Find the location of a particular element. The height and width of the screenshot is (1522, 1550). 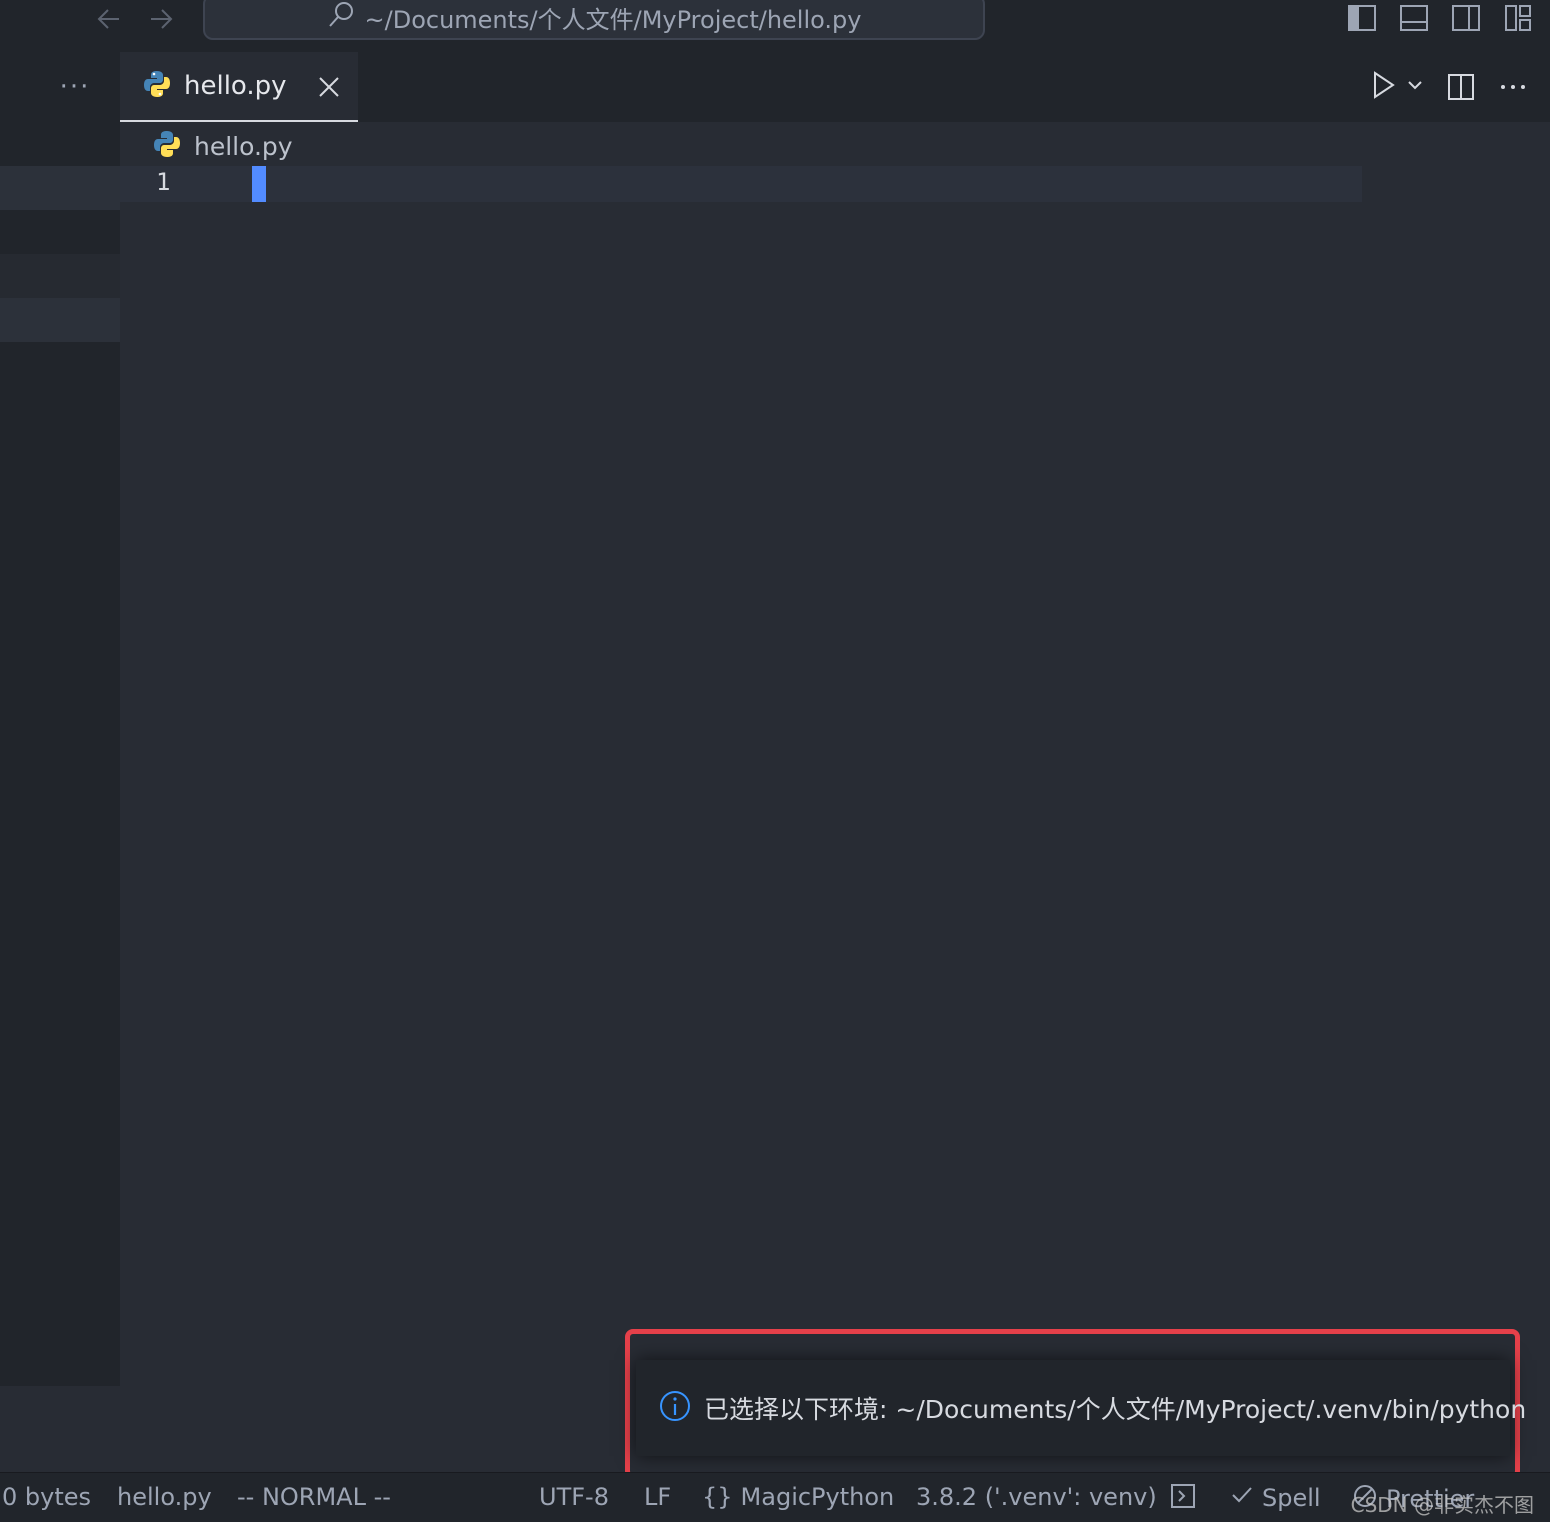

split-editor-icon is located at coordinates (1461, 87).